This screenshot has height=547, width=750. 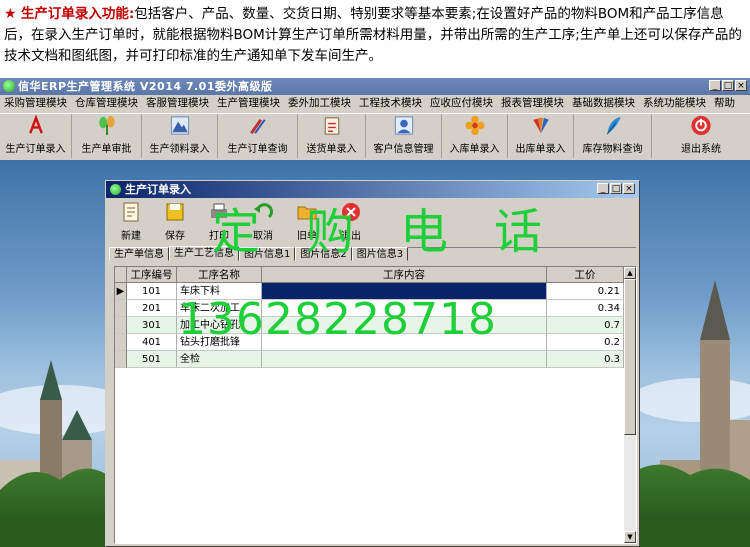 I want to click on tool-customer-info: 客户信息管理, so click(x=404, y=136).